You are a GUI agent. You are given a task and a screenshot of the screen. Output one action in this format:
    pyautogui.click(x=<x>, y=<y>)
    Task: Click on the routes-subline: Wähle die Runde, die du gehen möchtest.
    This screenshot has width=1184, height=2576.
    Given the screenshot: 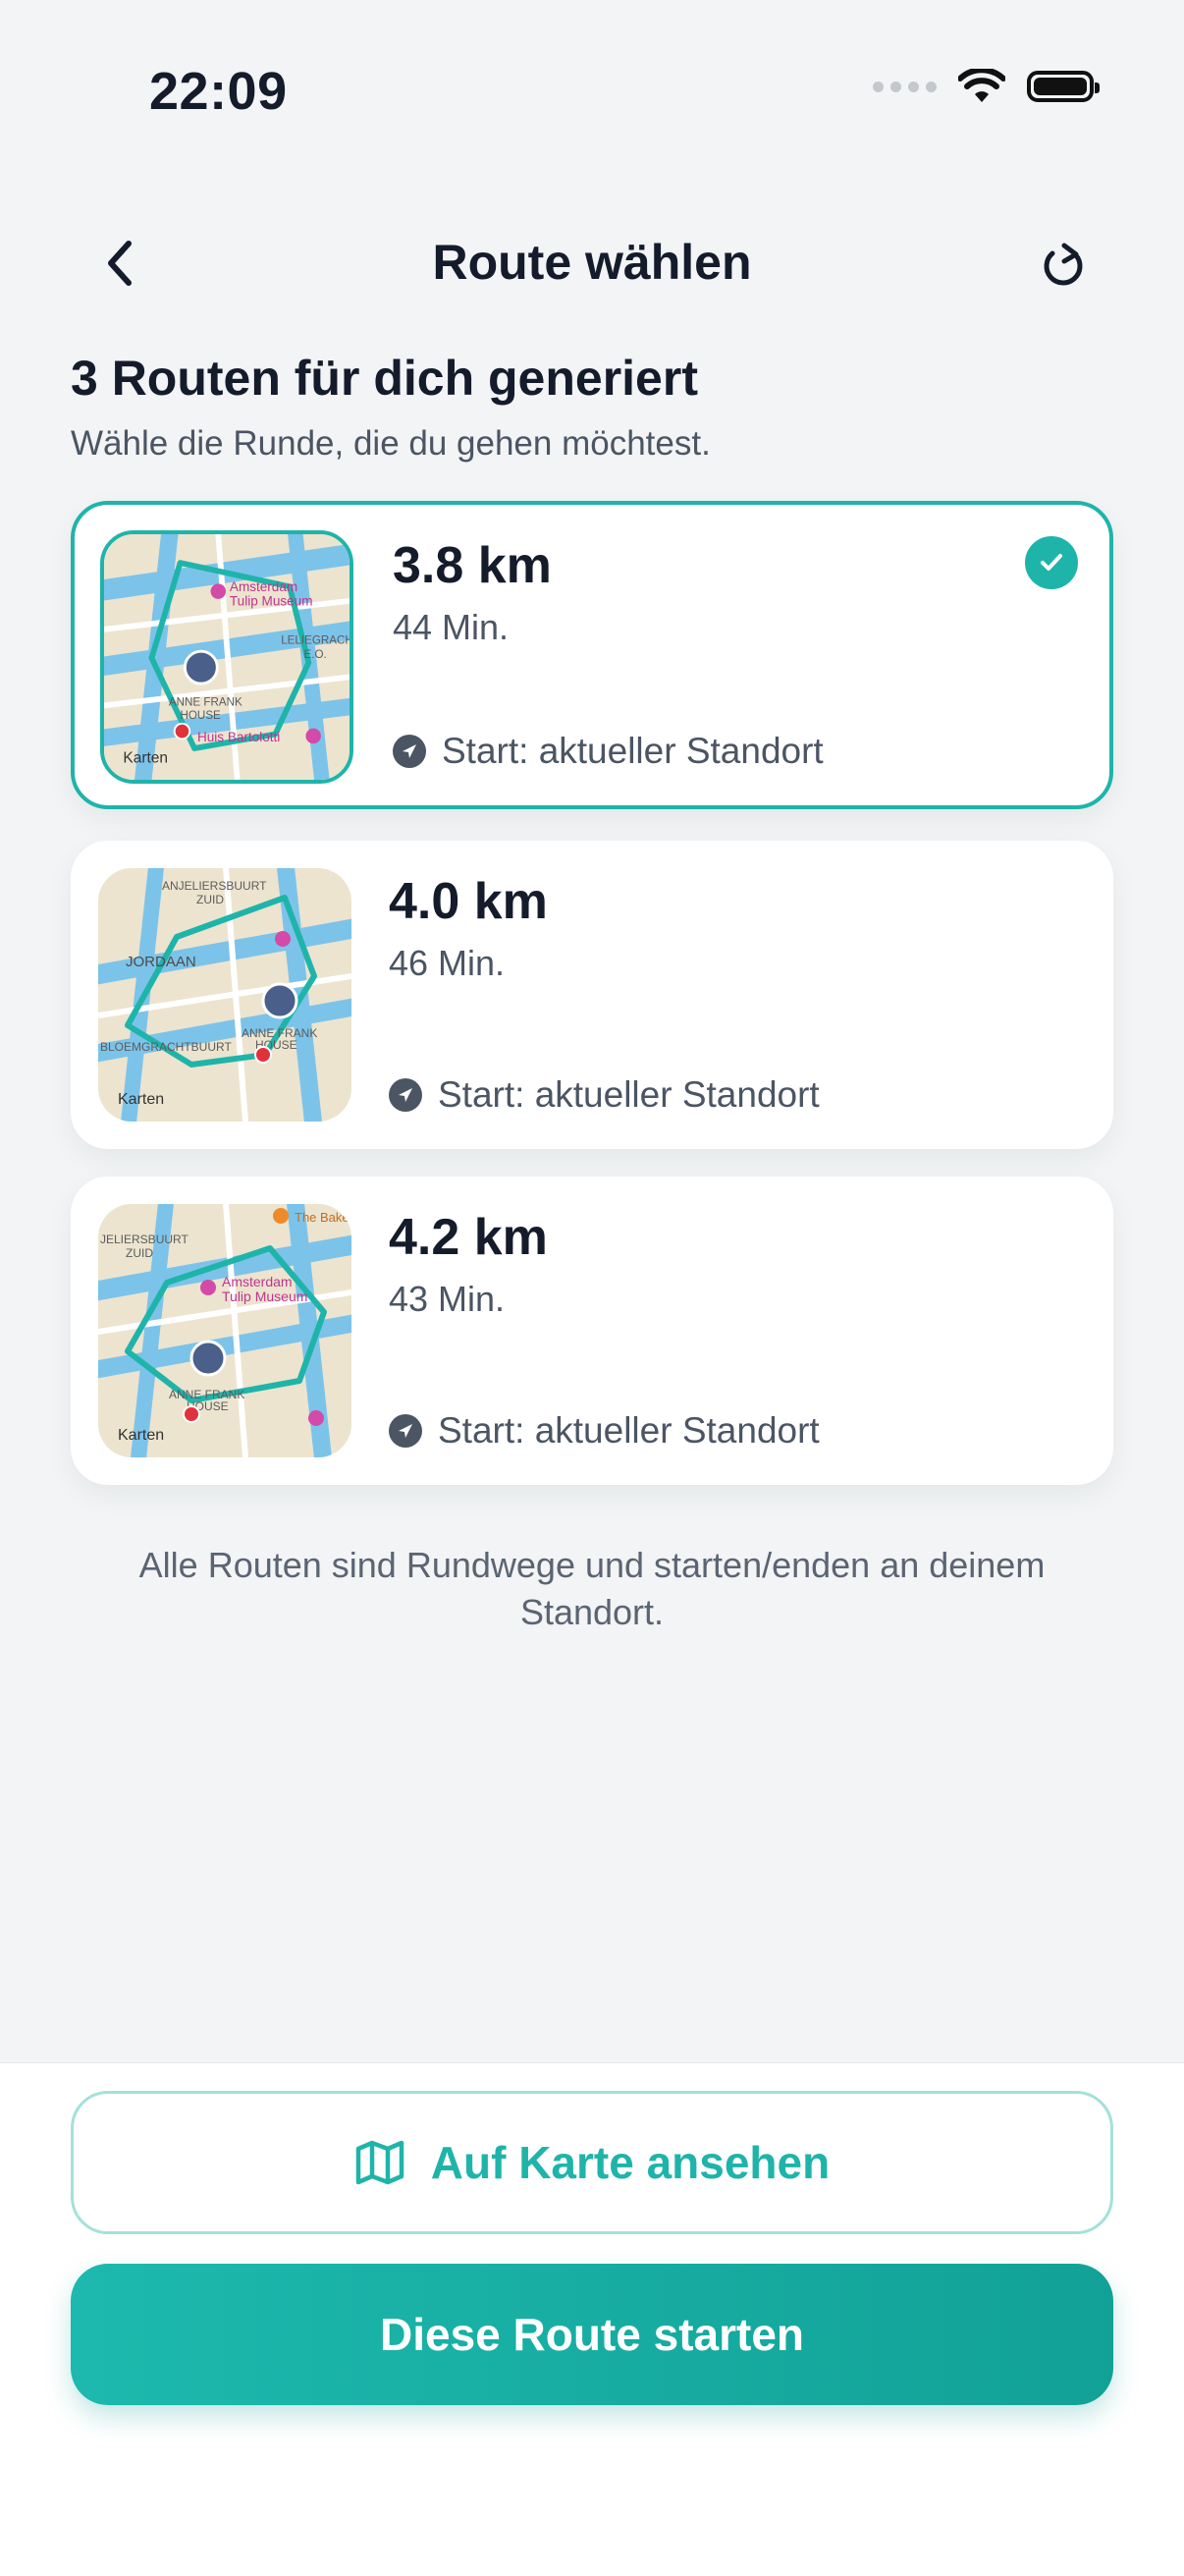 What is the action you would take?
    pyautogui.click(x=391, y=443)
    